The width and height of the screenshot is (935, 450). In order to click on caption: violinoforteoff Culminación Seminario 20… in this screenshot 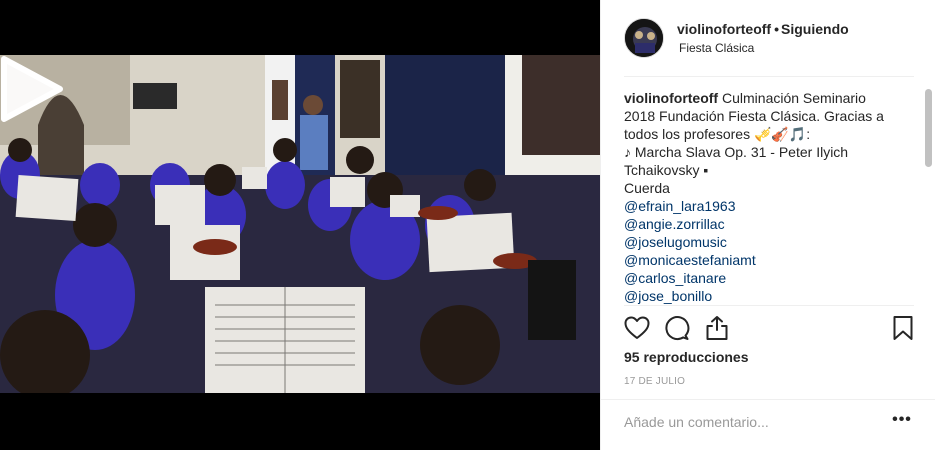, I will do `click(769, 196)`.